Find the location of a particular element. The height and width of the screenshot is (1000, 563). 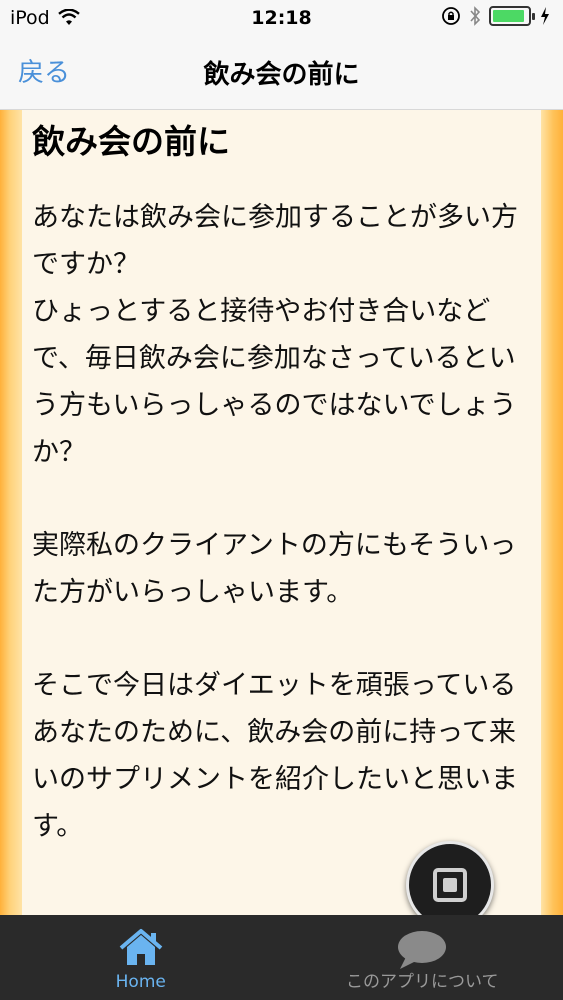

speech-bubble-icon is located at coordinates (421, 950).